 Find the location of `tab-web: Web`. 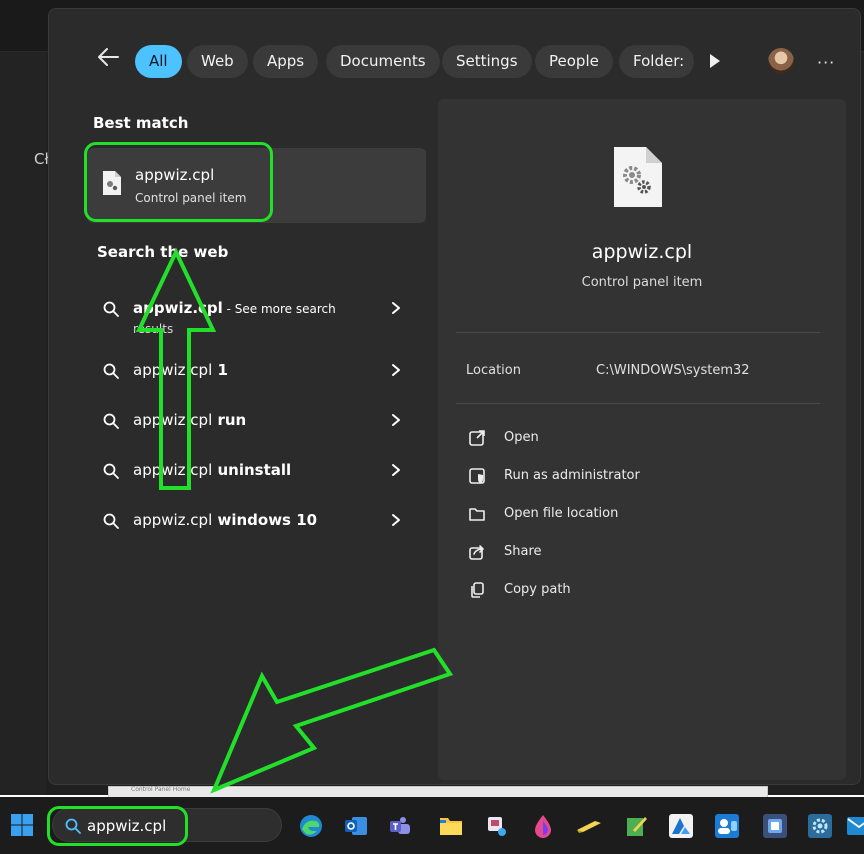

tab-web: Web is located at coordinates (217, 61).